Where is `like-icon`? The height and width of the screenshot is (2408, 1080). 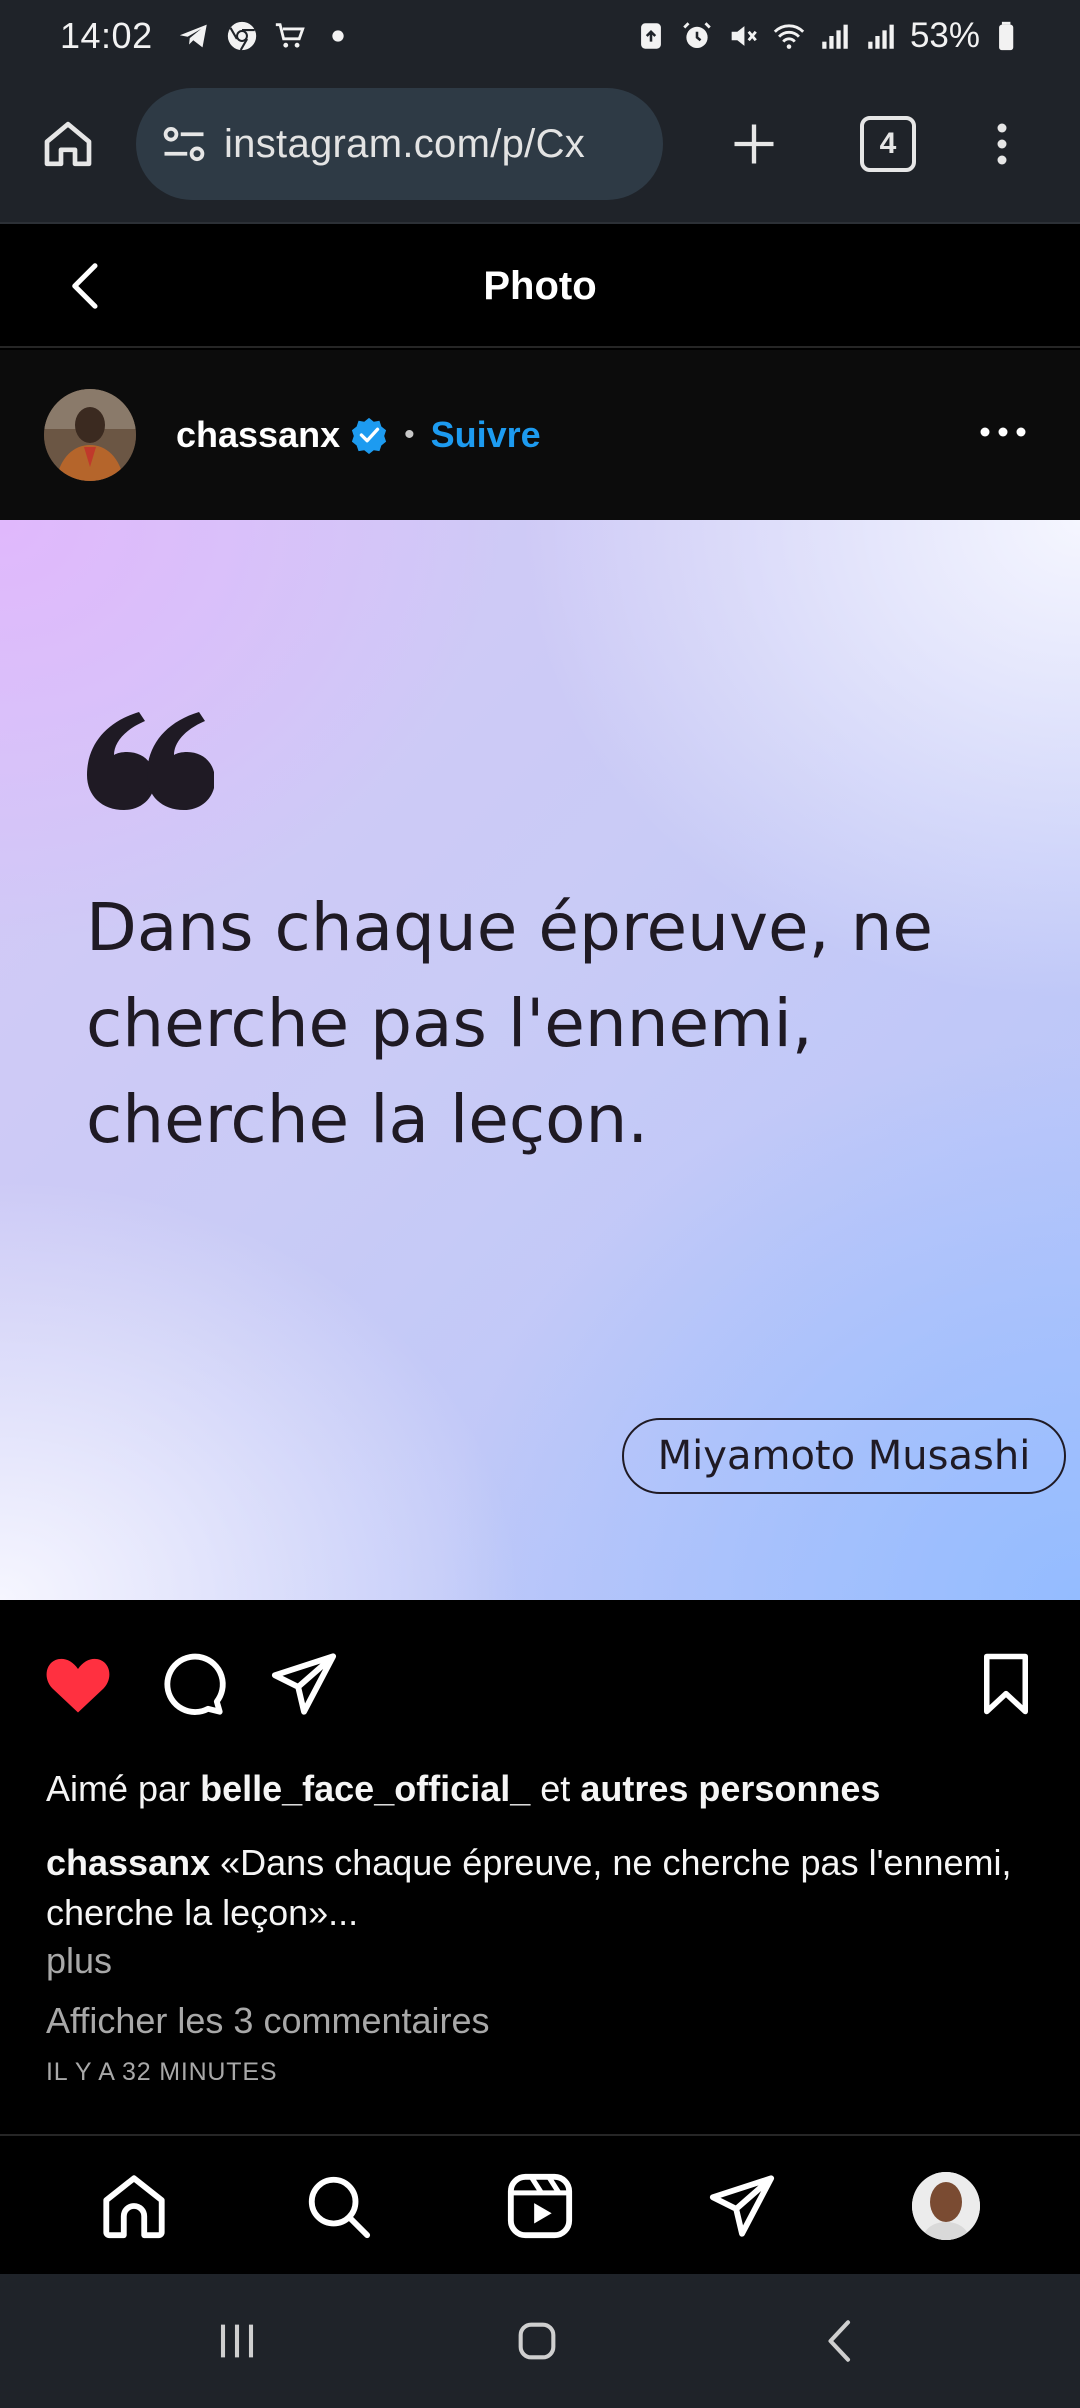 like-icon is located at coordinates (78, 1684).